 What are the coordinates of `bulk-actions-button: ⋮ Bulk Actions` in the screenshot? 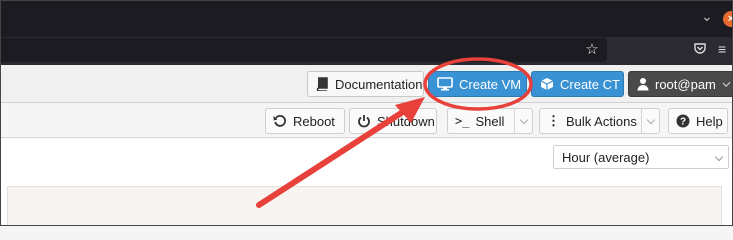 It's located at (599, 121).